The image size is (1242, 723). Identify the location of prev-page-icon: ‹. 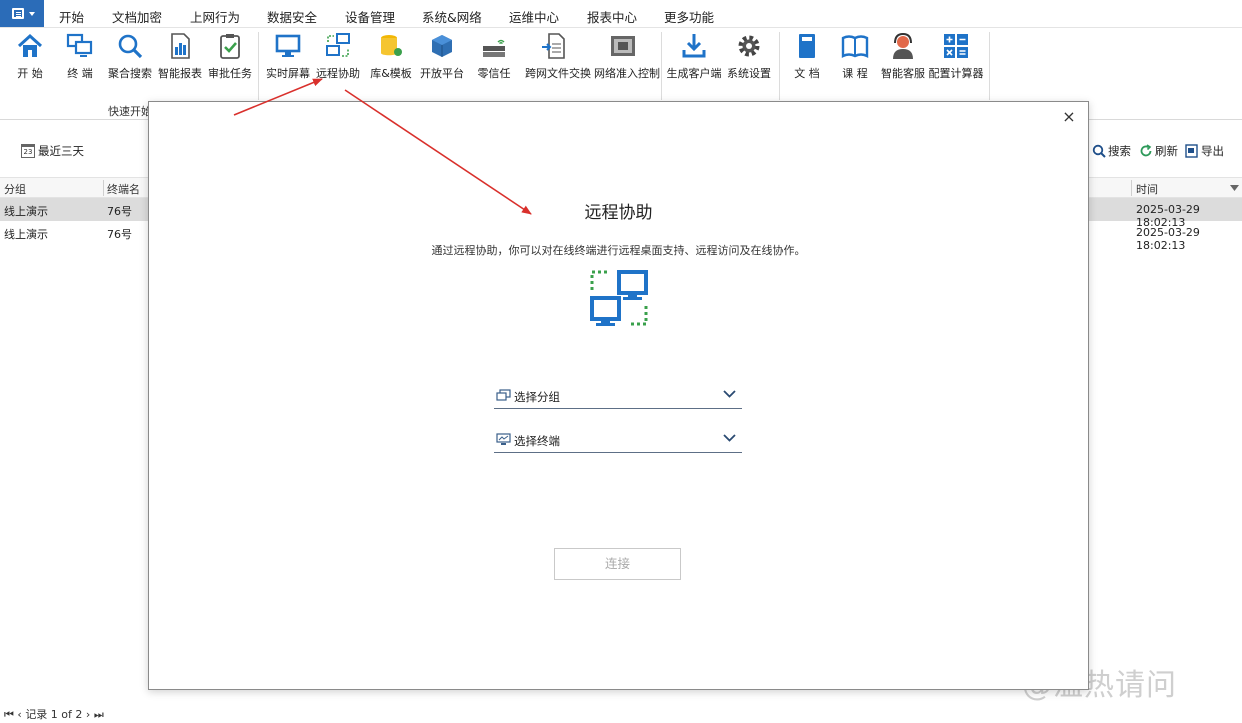
(19, 714).